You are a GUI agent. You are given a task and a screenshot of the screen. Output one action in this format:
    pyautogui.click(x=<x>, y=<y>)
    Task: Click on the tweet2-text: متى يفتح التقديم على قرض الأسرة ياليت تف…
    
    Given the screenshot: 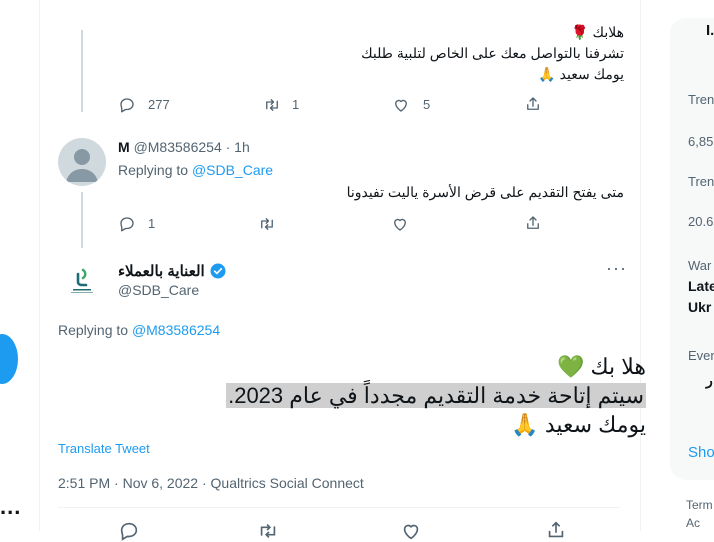 What is the action you would take?
    pyautogui.click(x=485, y=192)
    